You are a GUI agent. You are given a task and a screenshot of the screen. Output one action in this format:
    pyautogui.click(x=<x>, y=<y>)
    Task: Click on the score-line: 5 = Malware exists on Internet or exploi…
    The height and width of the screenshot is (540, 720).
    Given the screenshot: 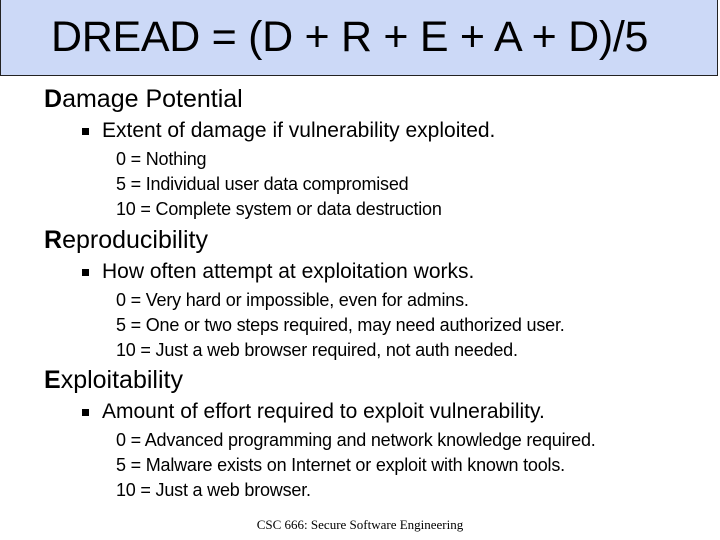 What is the action you would take?
    pyautogui.click(x=340, y=465)
    